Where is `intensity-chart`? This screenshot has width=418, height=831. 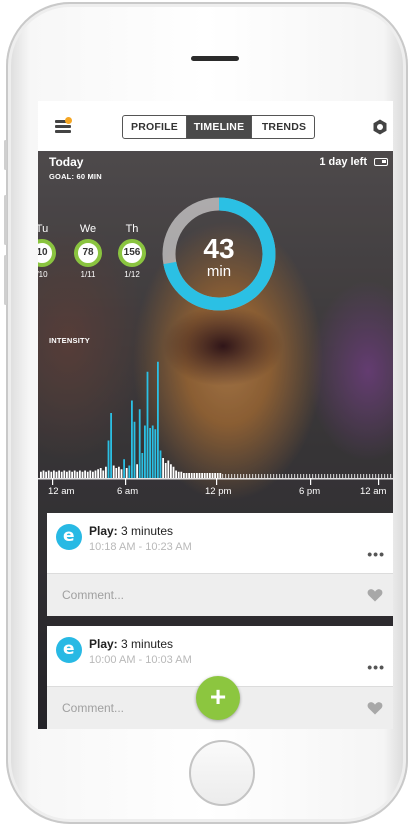
intensity-chart is located at coordinates (215, 423).